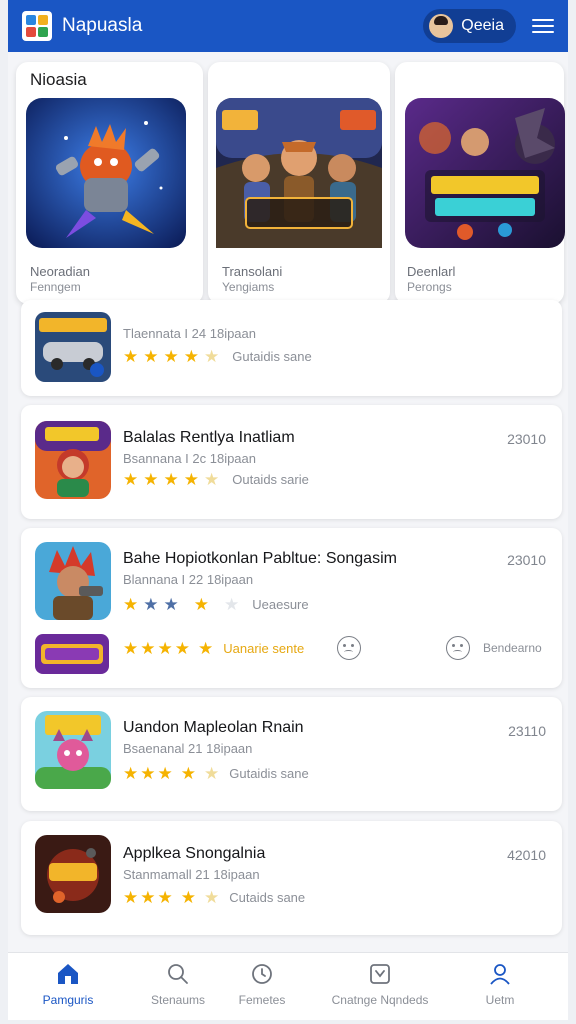  Describe the element at coordinates (512, 648) in the screenshot. I see `extra-right-label: Bendearno` at that location.